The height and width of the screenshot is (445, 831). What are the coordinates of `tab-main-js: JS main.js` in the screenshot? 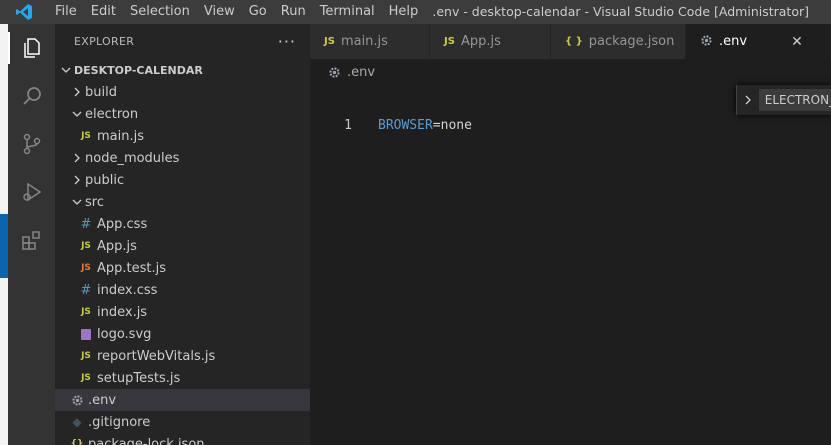 It's located at (370, 41).